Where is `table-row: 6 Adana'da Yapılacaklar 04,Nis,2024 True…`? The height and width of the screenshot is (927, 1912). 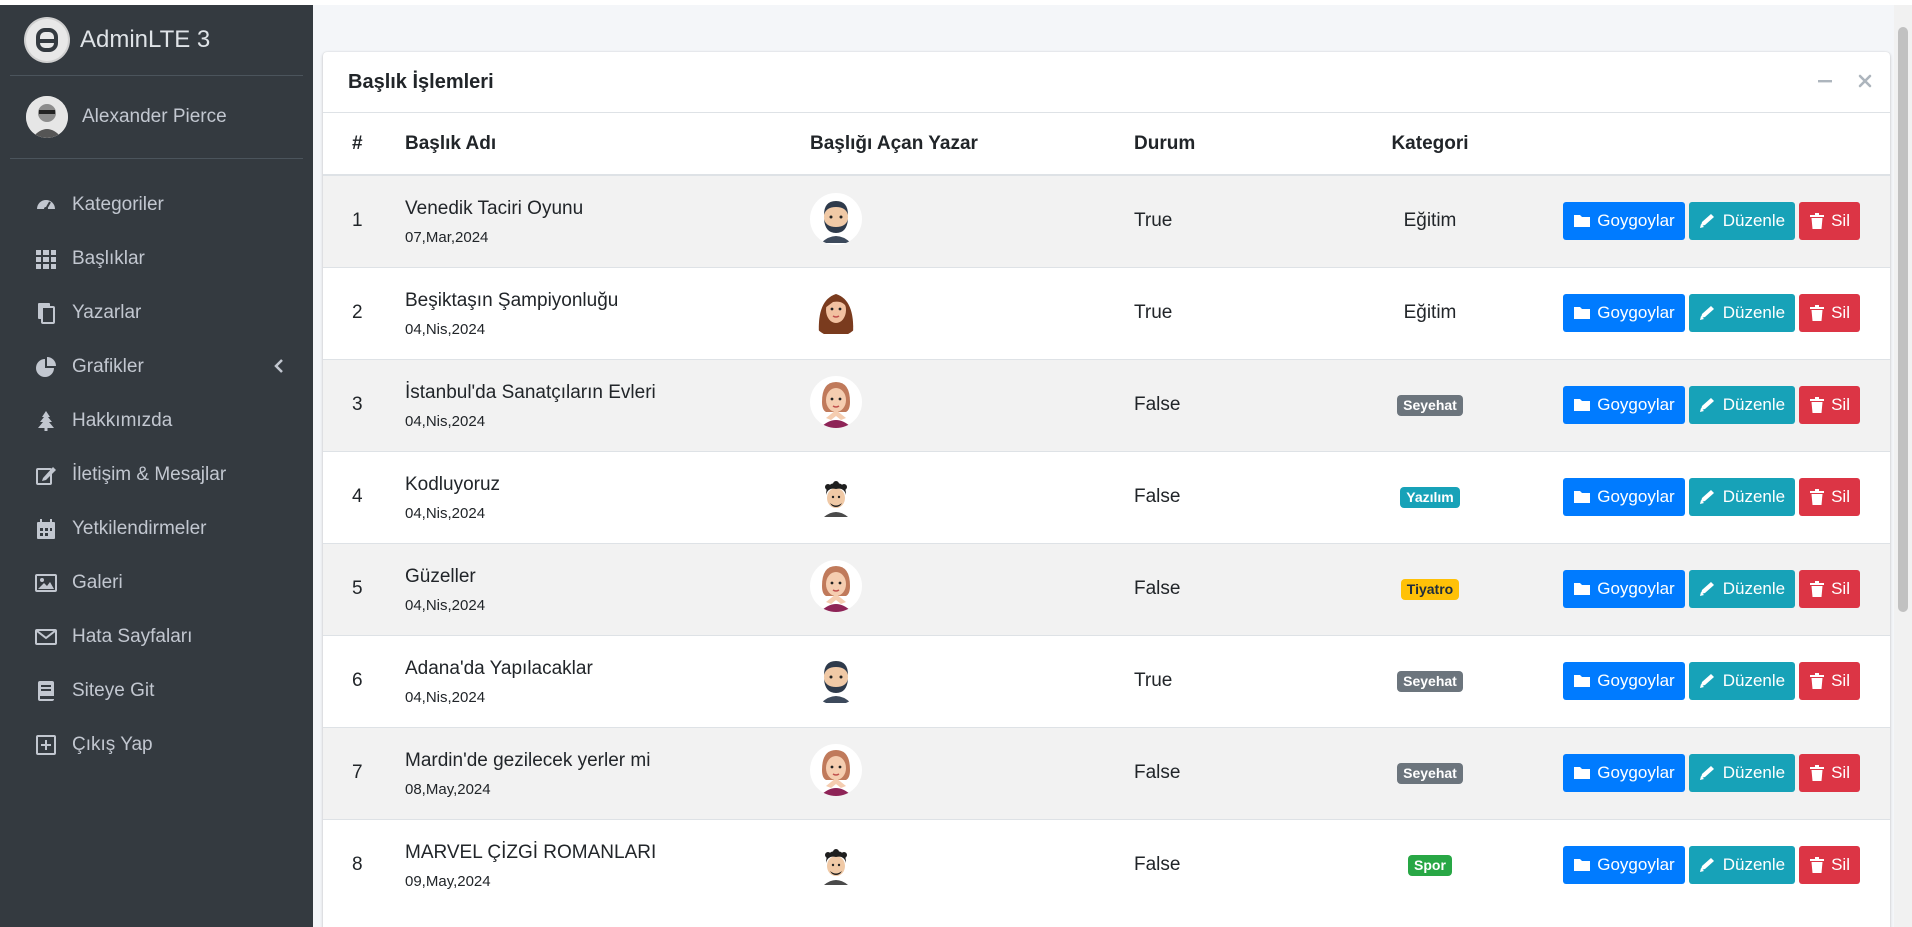
table-row: 6 Adana'da Yapılacaklar 04,Nis,2024 True… is located at coordinates (1106, 680).